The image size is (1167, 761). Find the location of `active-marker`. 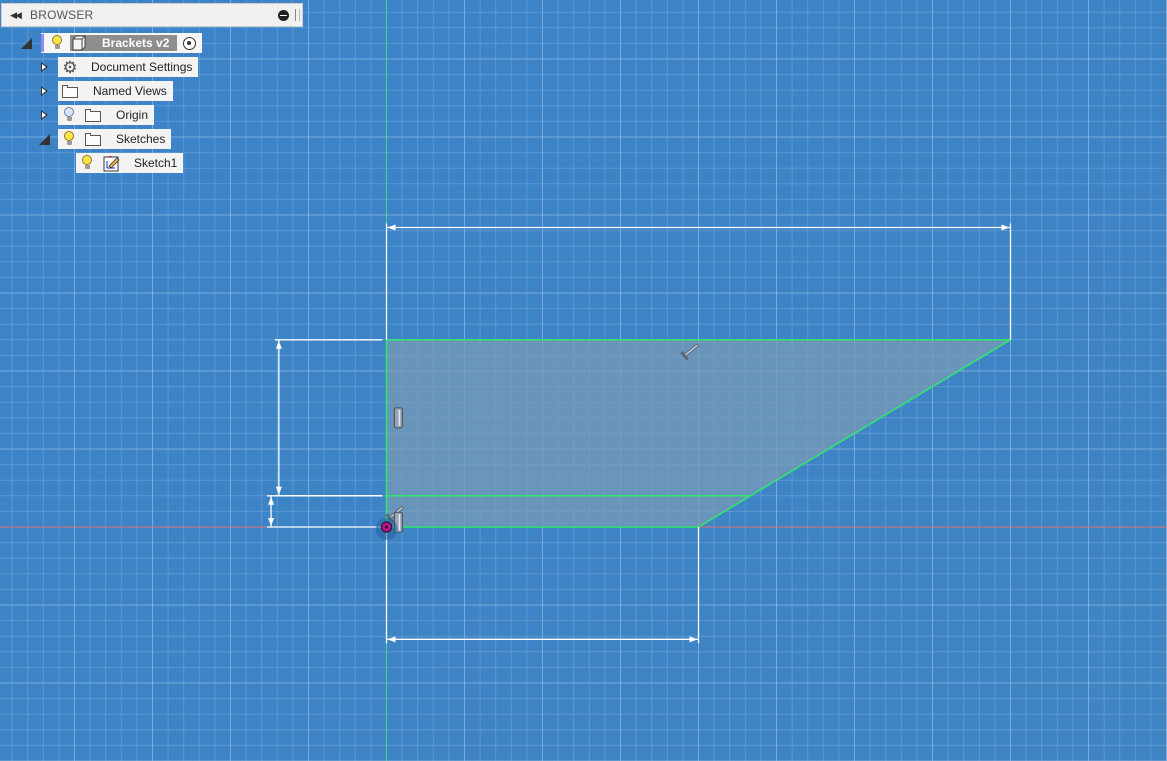

active-marker is located at coordinates (42, 43).